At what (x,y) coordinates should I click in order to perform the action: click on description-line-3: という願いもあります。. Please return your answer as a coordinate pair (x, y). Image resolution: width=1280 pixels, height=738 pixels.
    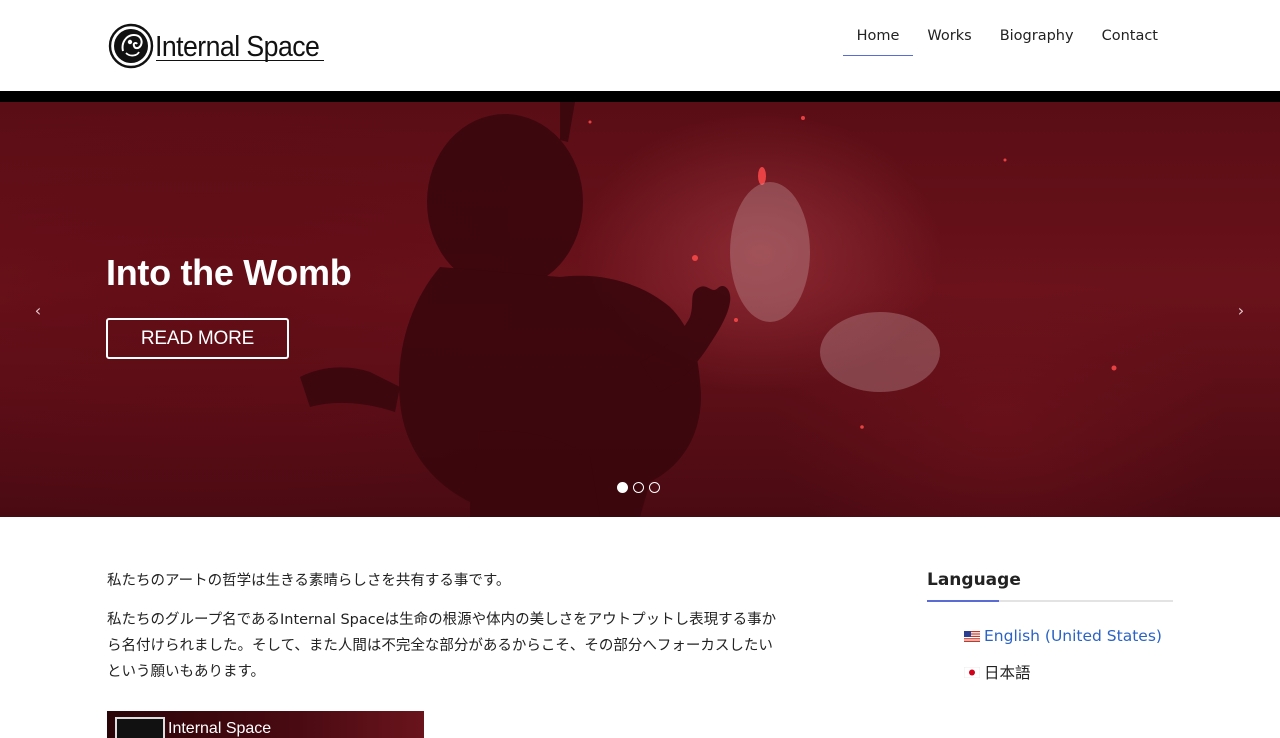
    Looking at the image, I should click on (186, 672).